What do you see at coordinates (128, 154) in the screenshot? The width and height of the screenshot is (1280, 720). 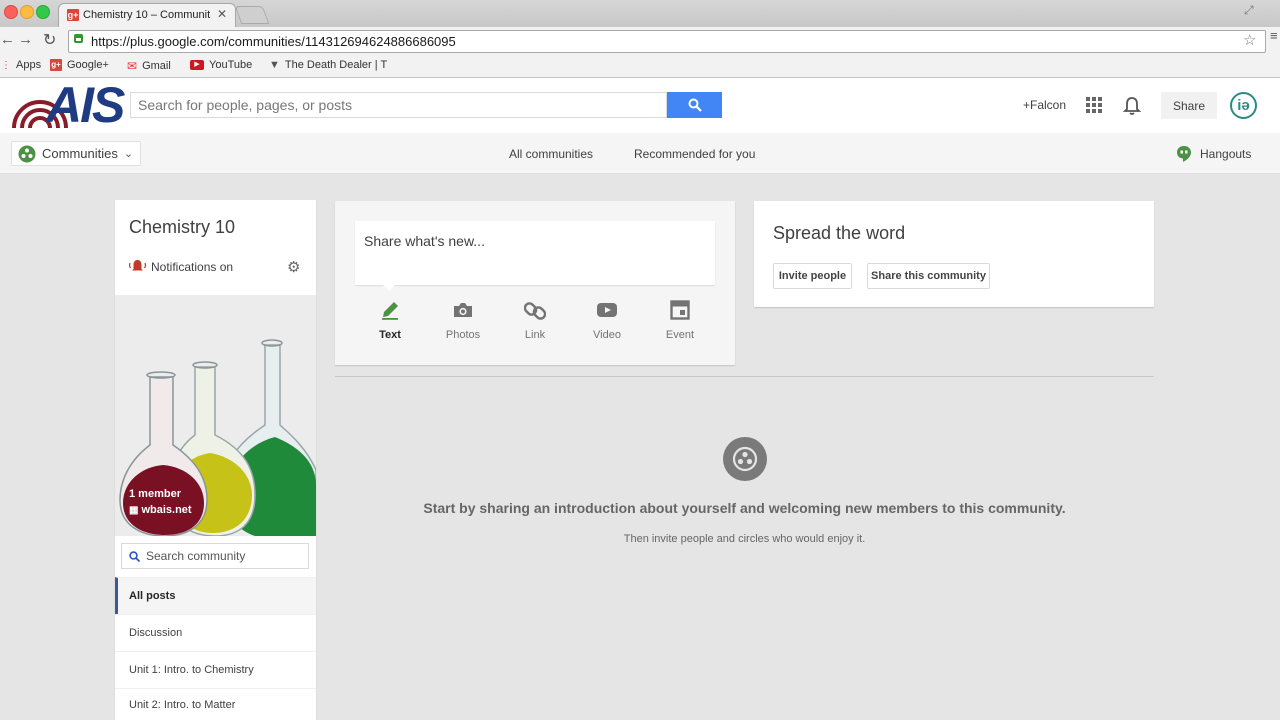 I see `chevron-down-icon: ⌄` at bounding box center [128, 154].